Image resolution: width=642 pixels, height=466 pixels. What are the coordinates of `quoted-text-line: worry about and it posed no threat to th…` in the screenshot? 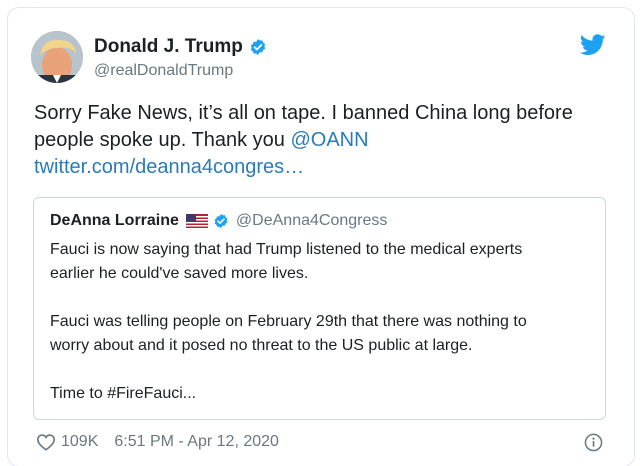 It's located at (261, 345).